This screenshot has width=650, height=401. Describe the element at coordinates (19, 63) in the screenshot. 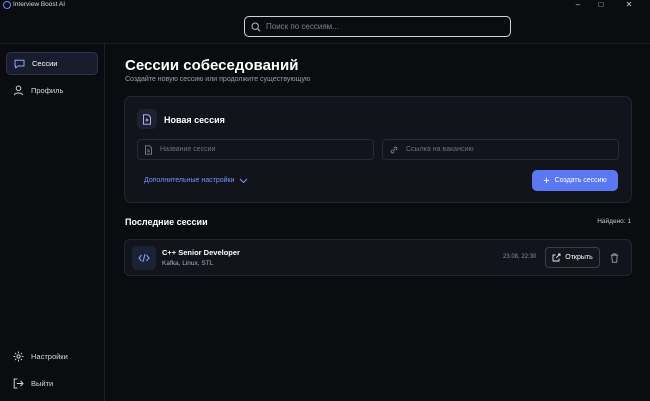

I see `chat-icon` at that location.